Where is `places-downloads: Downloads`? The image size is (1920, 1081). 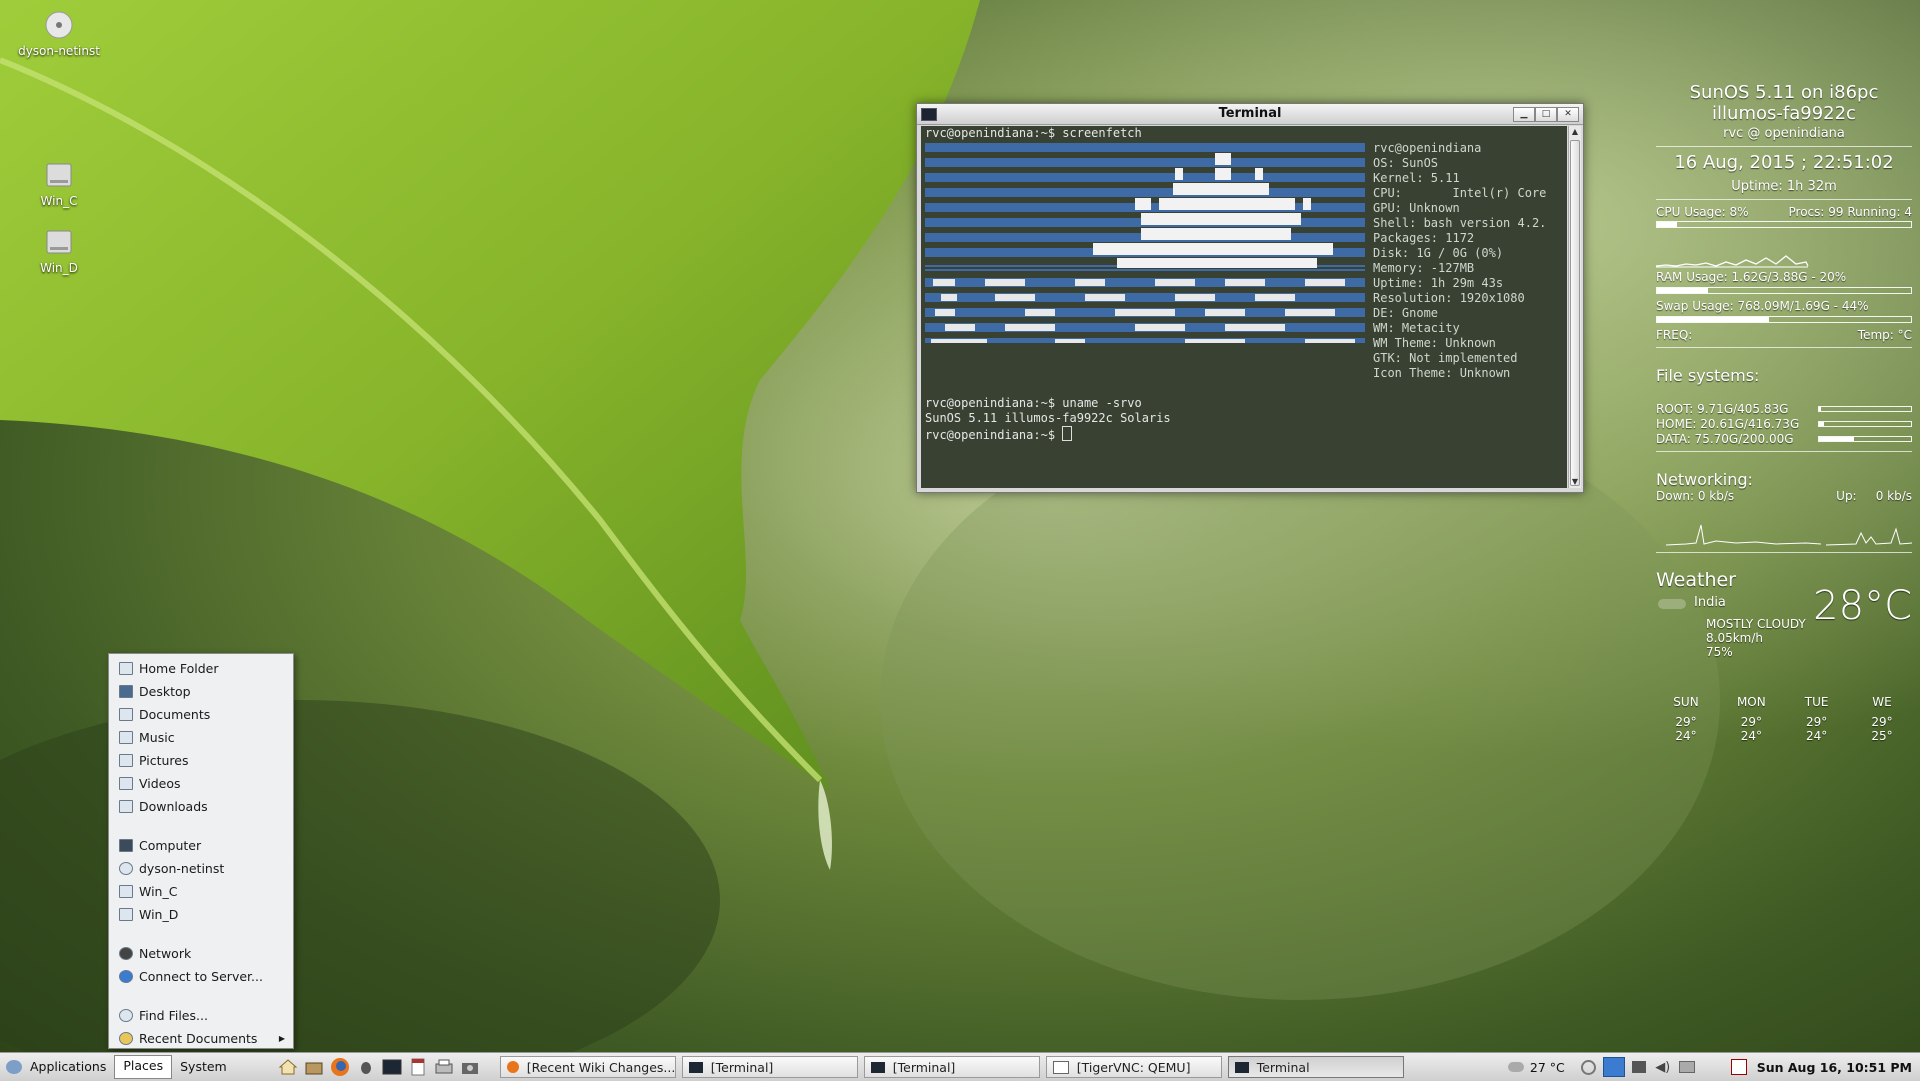 places-downloads: Downloads is located at coordinates (201, 806).